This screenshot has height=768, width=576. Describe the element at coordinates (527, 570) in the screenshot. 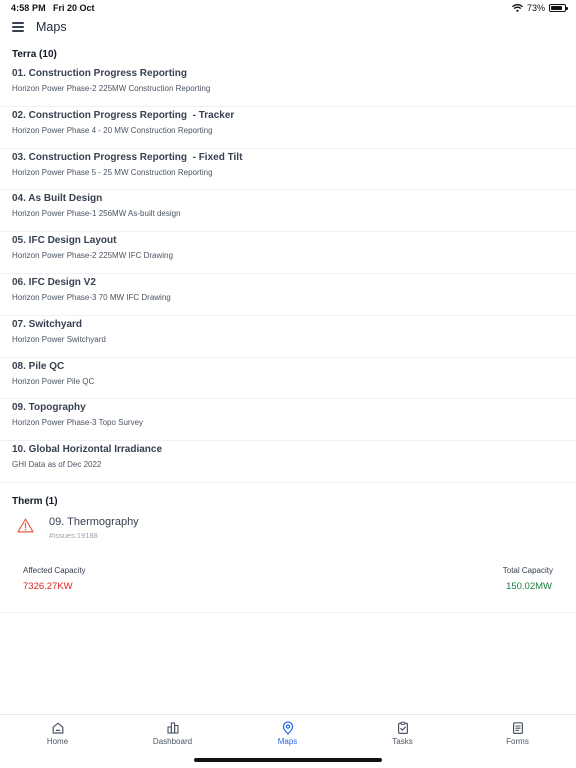

I see `total-capacity-label: Total Capacity` at that location.